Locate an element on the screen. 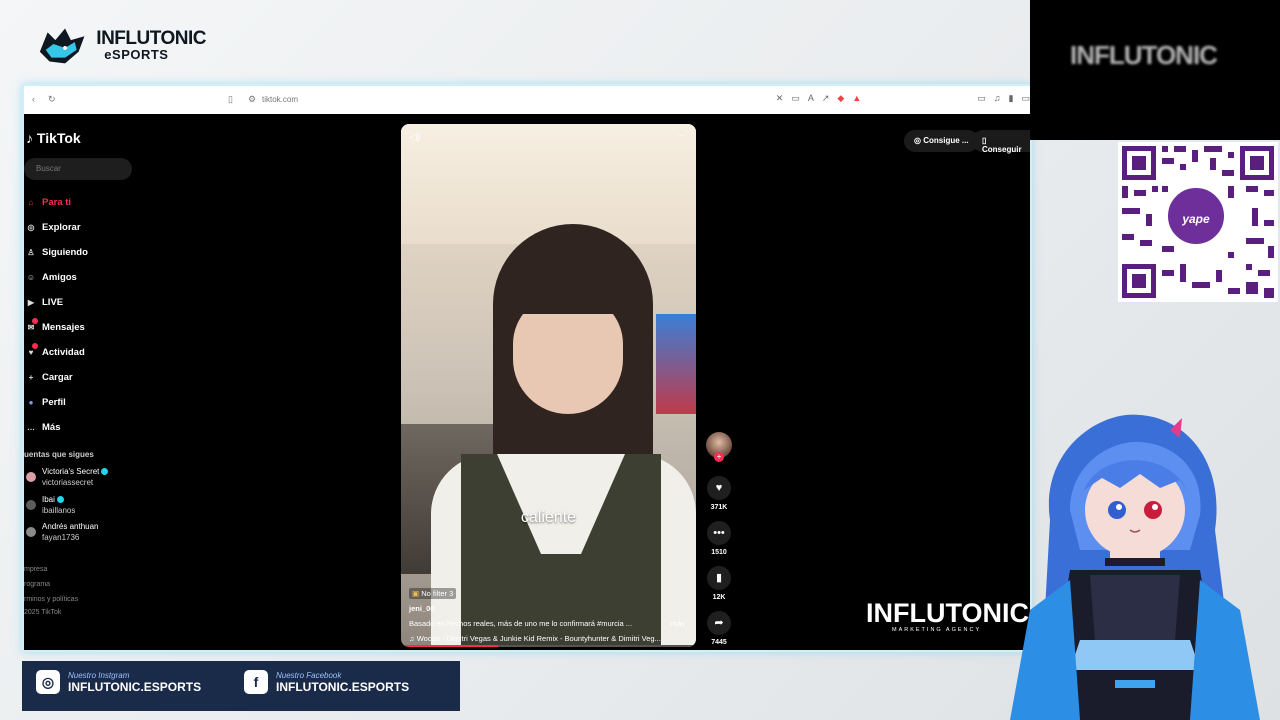  shield-icon: ◆ is located at coordinates (840, 98).